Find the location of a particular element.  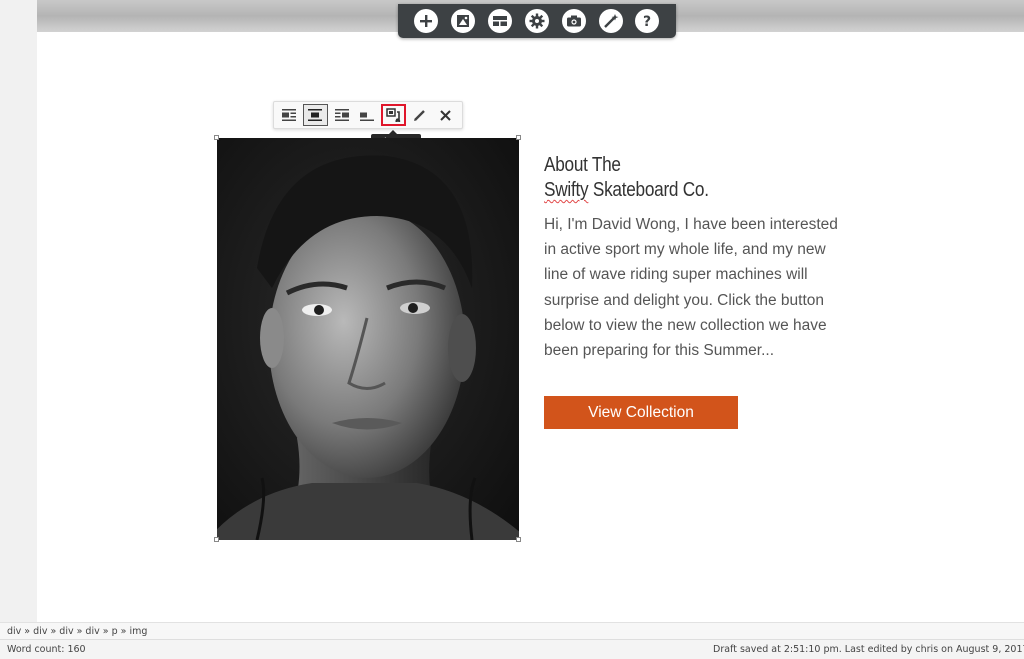

change-image-icon is located at coordinates (393, 115).